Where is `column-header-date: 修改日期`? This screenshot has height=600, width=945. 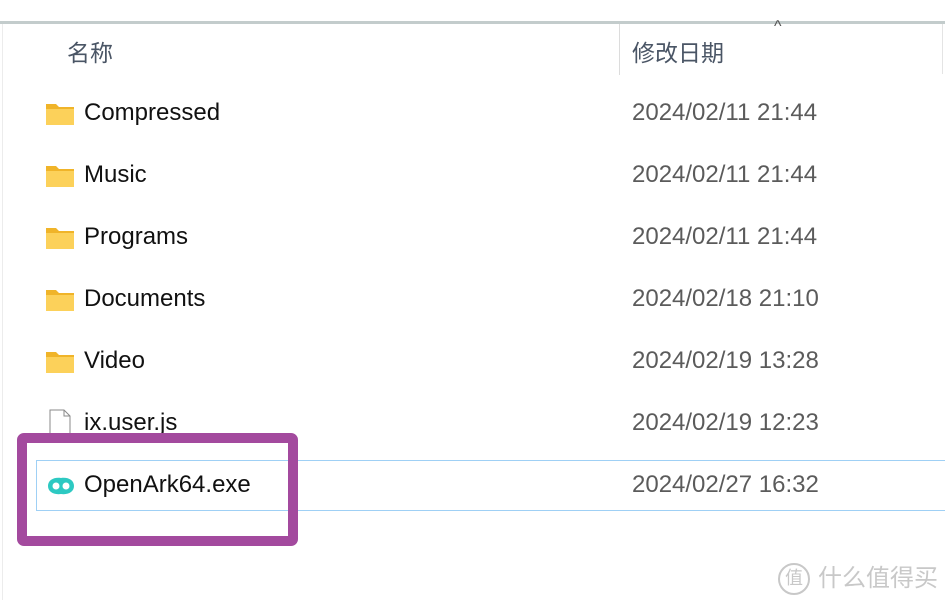 column-header-date: 修改日期 is located at coordinates (678, 51).